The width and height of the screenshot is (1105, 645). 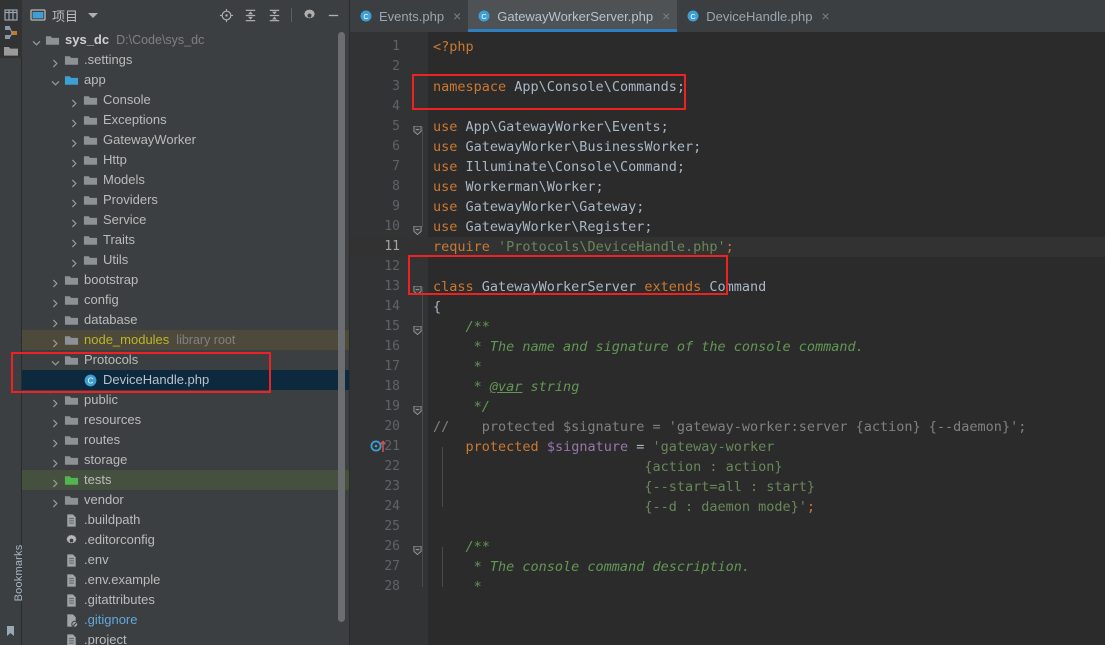 I want to click on code-line-7: use Illuminate\Console\Command;, so click(x=559, y=167).